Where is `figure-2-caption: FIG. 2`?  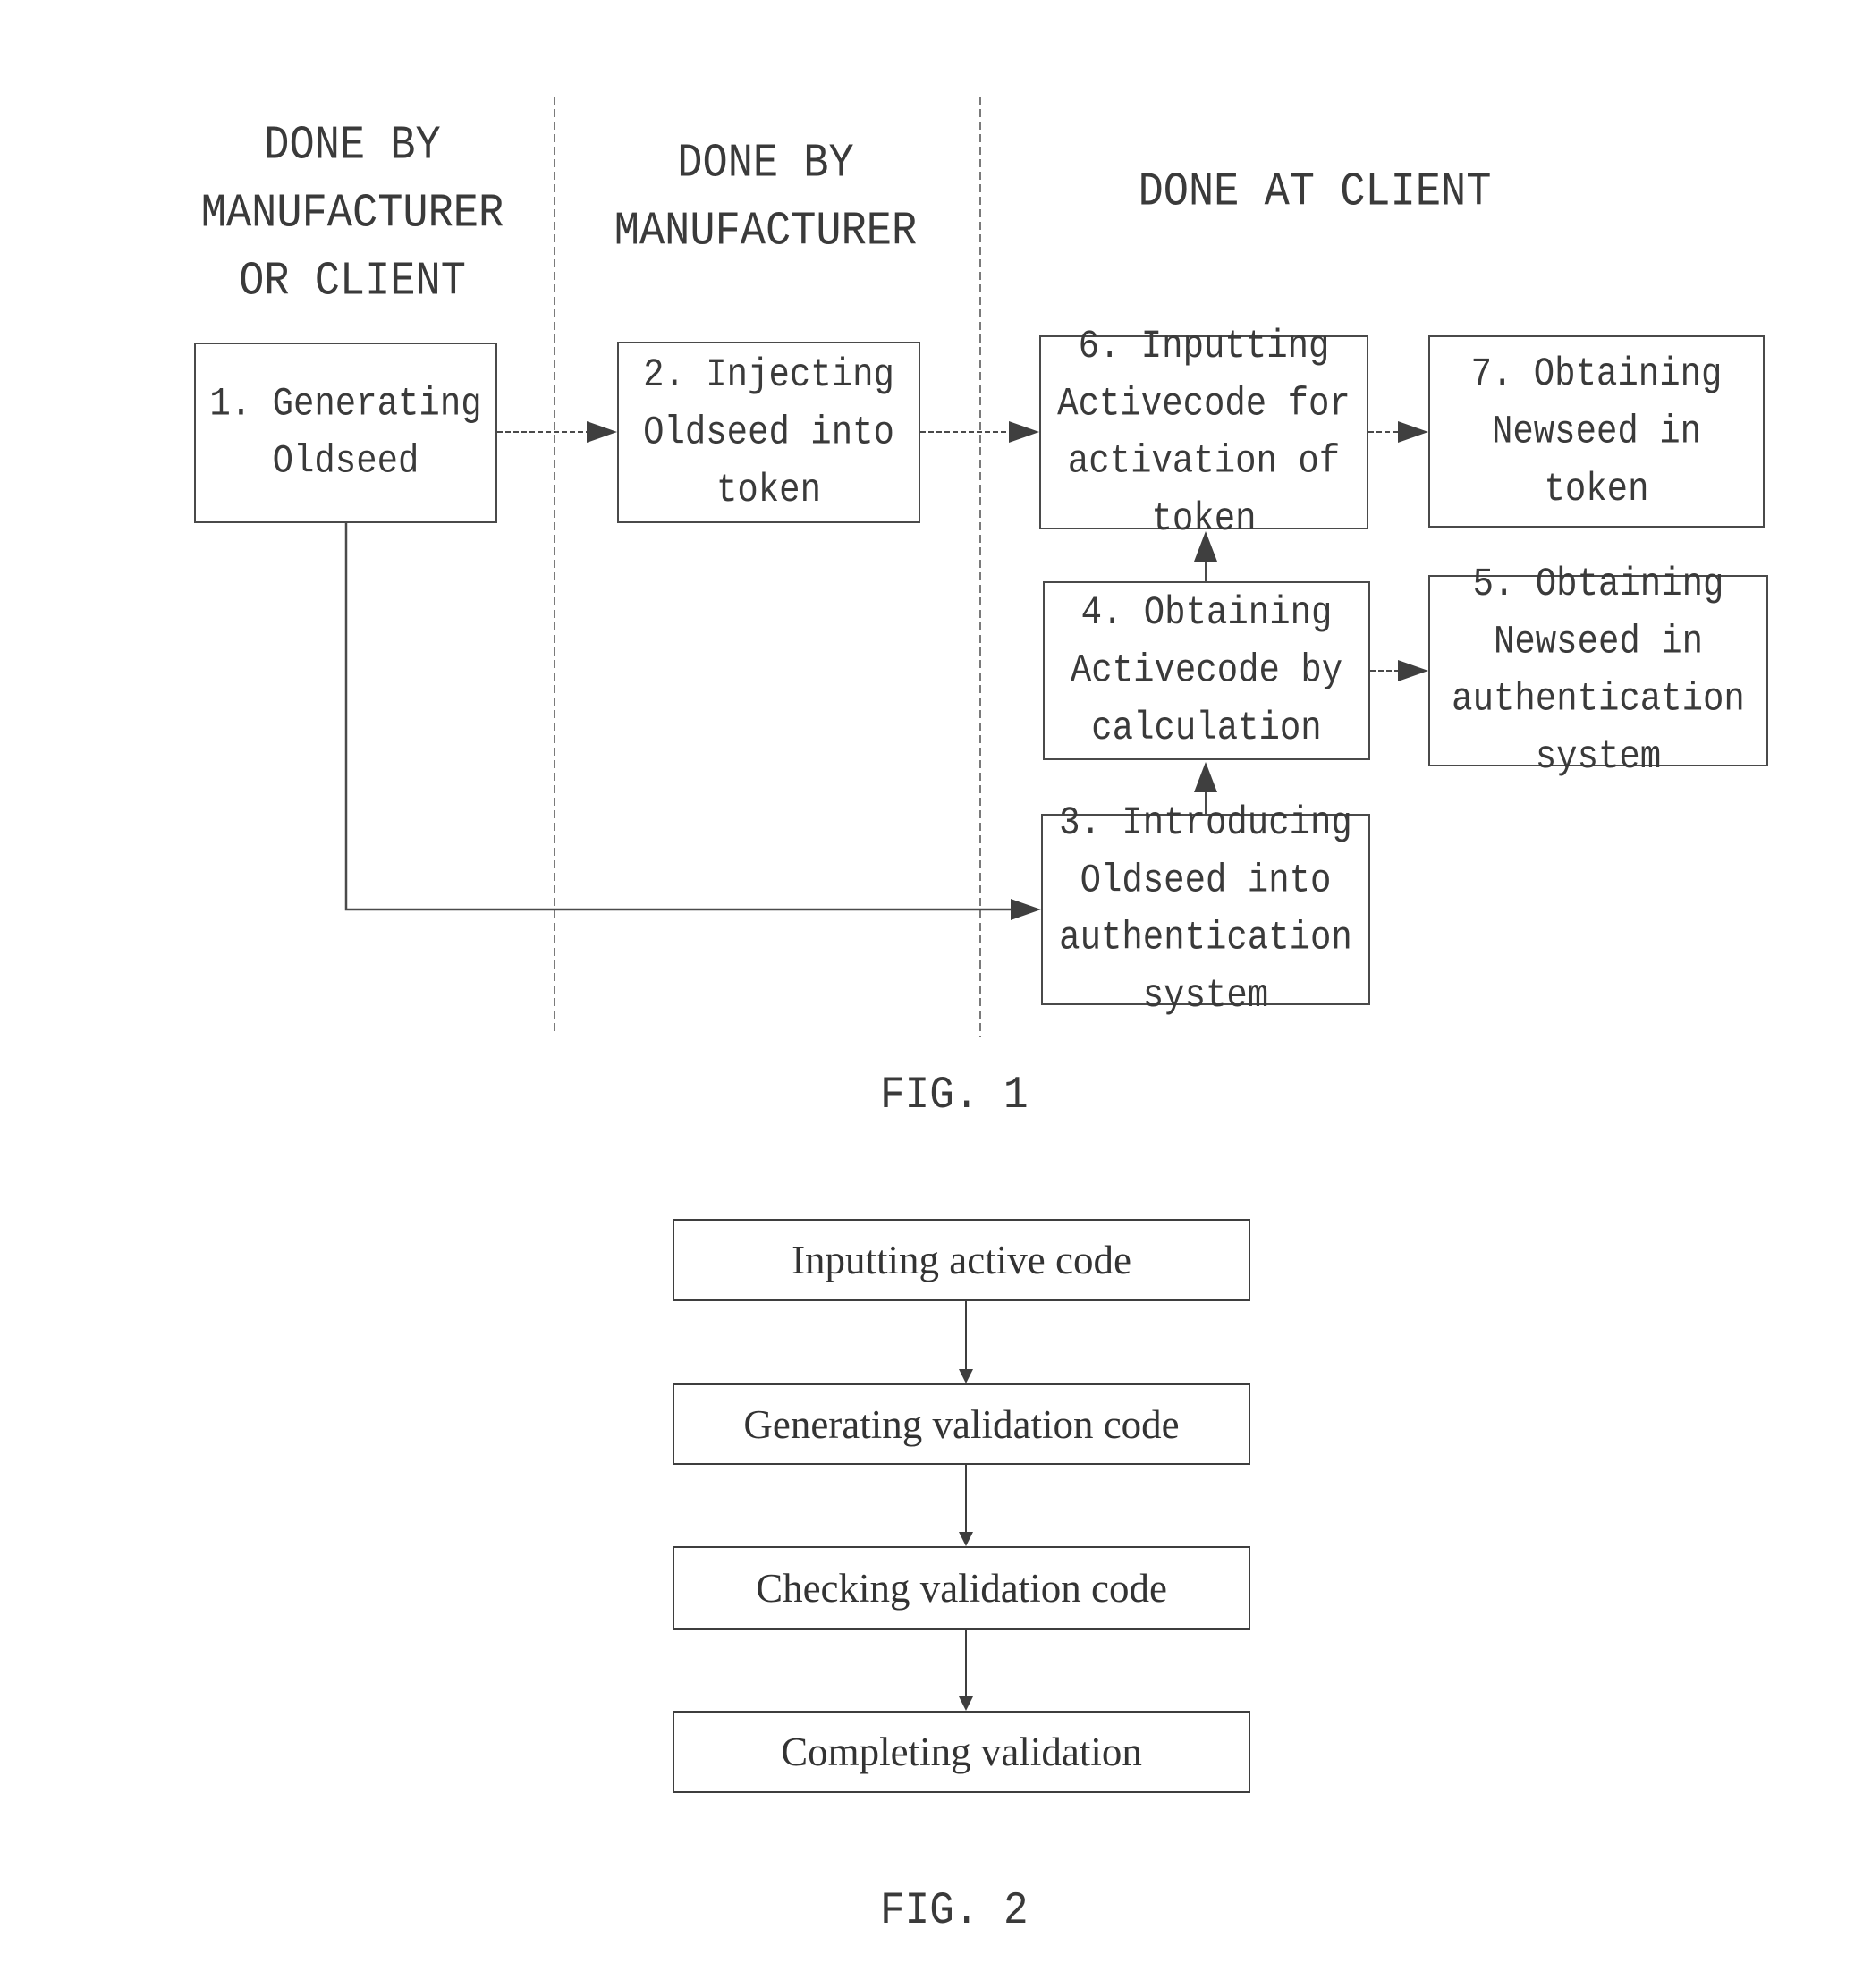 figure-2-caption: FIG. 2 is located at coordinates (955, 1911).